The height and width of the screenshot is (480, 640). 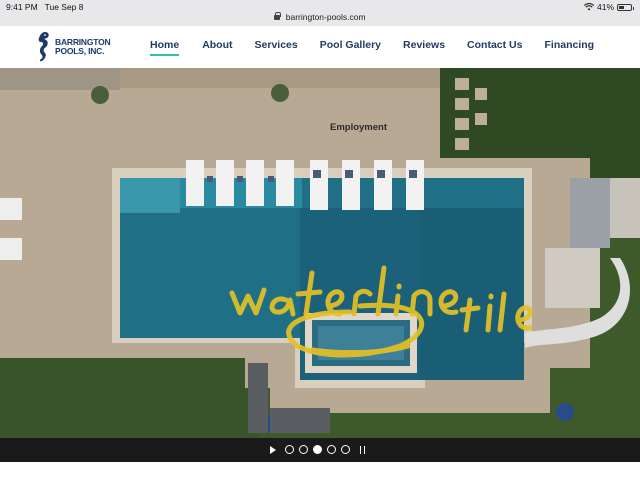 I want to click on url-text: barrington-pools.com, so click(x=325, y=17).